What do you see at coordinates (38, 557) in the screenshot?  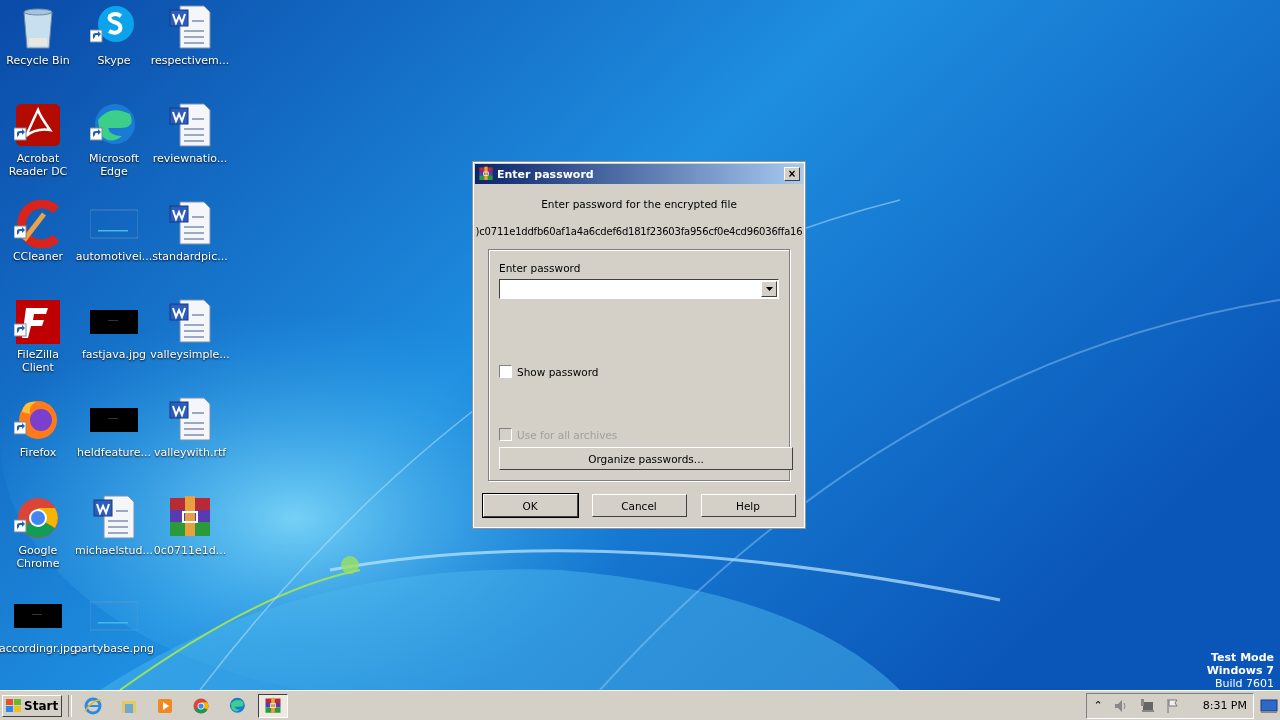 I see `desktop-icon-label: Google Chrome` at bounding box center [38, 557].